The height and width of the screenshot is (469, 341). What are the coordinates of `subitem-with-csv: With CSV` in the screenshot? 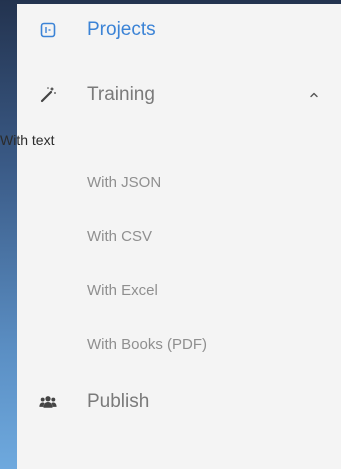 It's located at (119, 236).